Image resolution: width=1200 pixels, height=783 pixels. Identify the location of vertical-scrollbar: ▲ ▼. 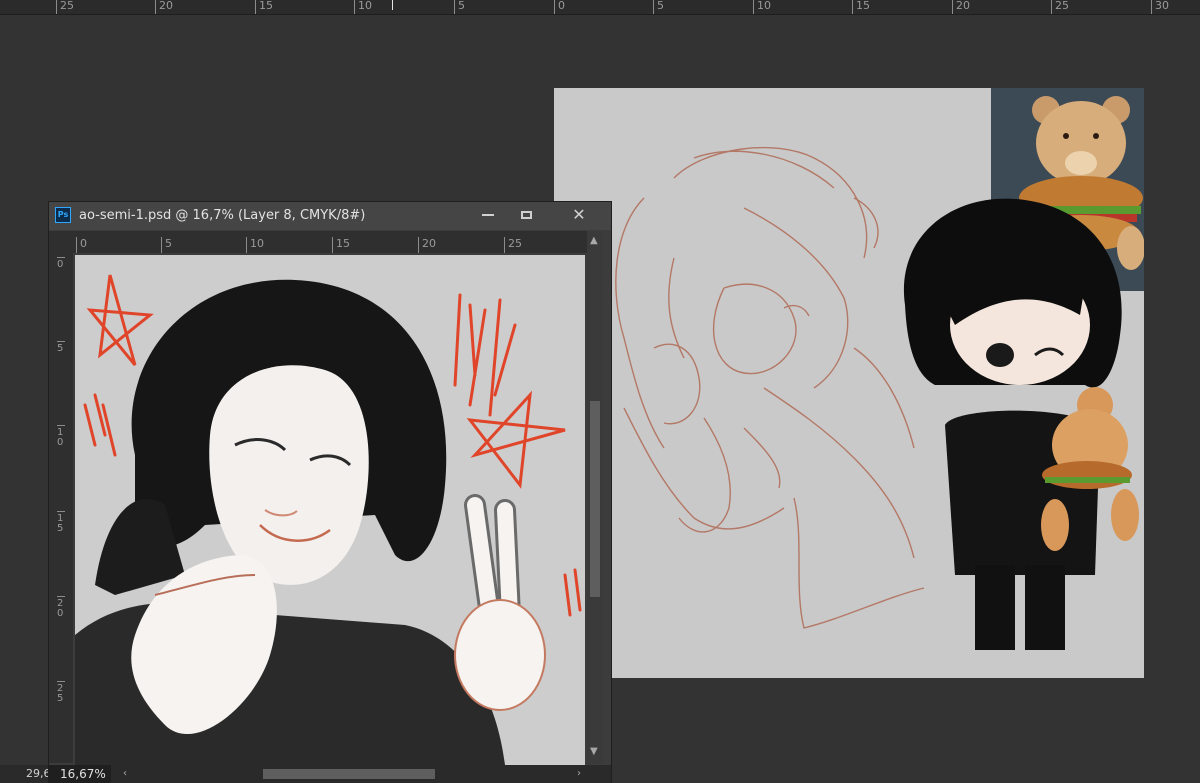
(595, 497).